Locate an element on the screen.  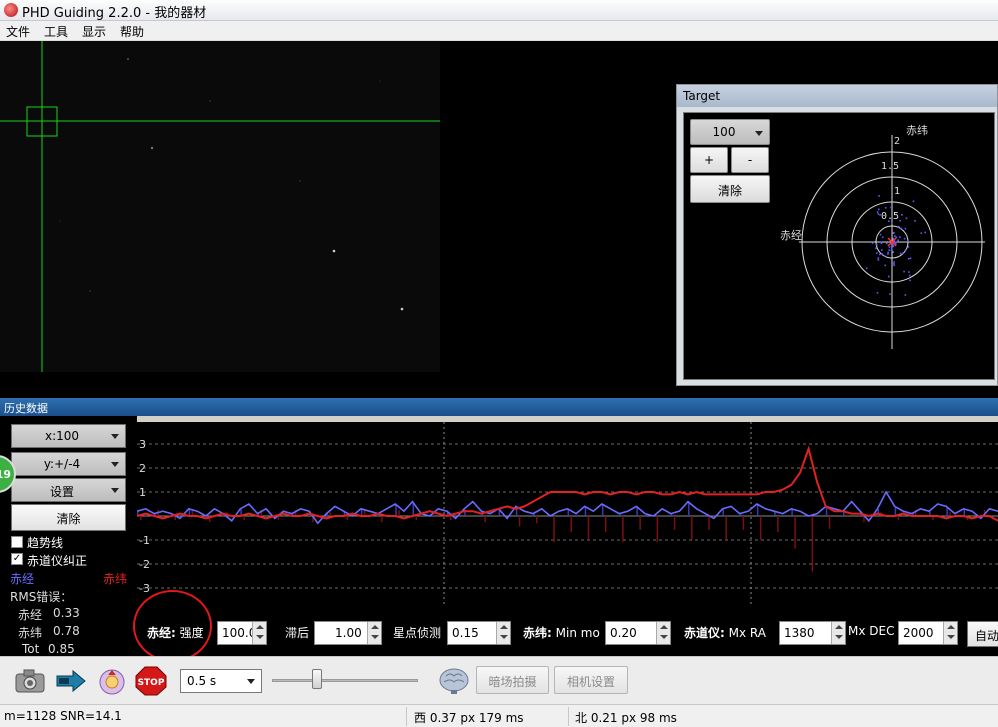
max-dec-value: 2000 is located at coordinates (918, 633).